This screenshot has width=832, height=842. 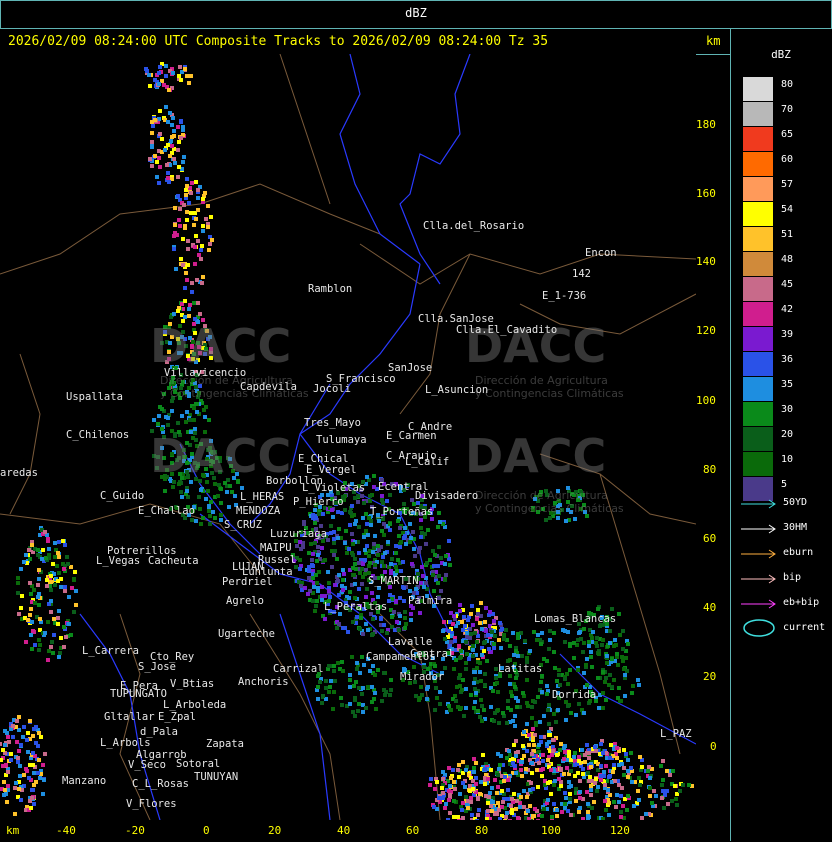 What do you see at coordinates (507, 330) in the screenshot?
I see `place-label: Clla.El_Cavadito` at bounding box center [507, 330].